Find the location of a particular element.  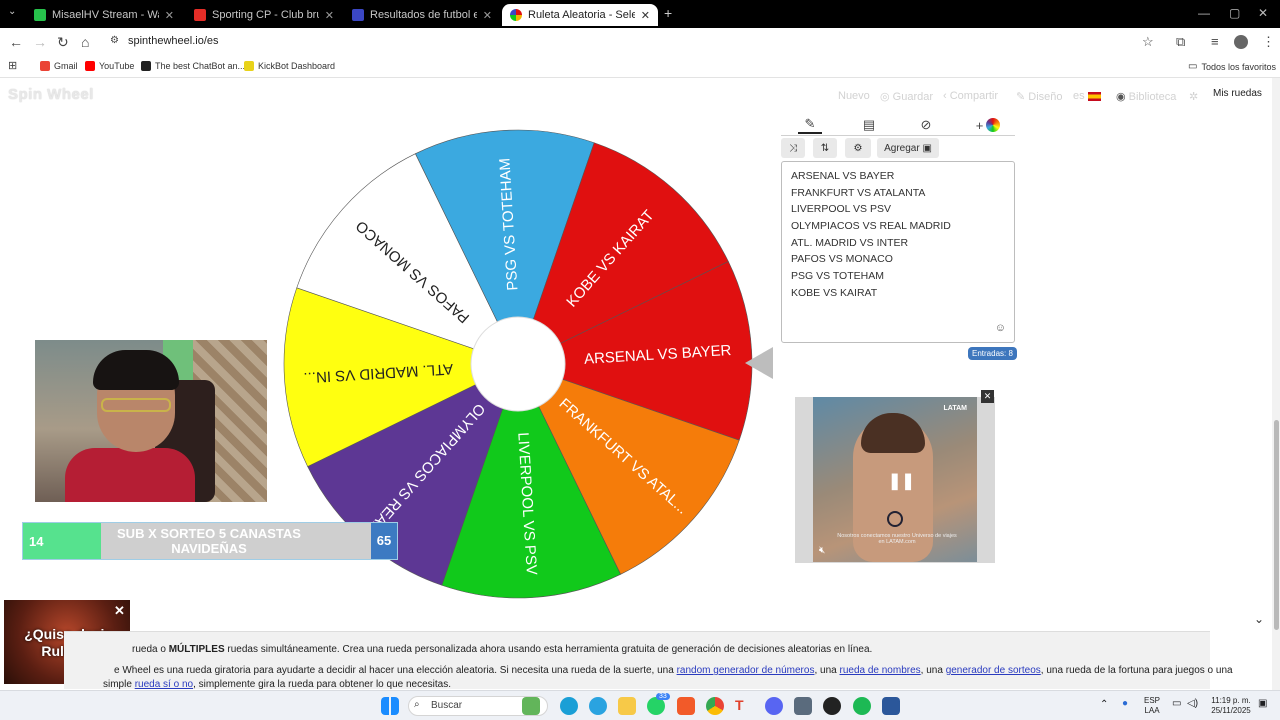

nav-share: ‹ Compartir is located at coordinates (970, 96).